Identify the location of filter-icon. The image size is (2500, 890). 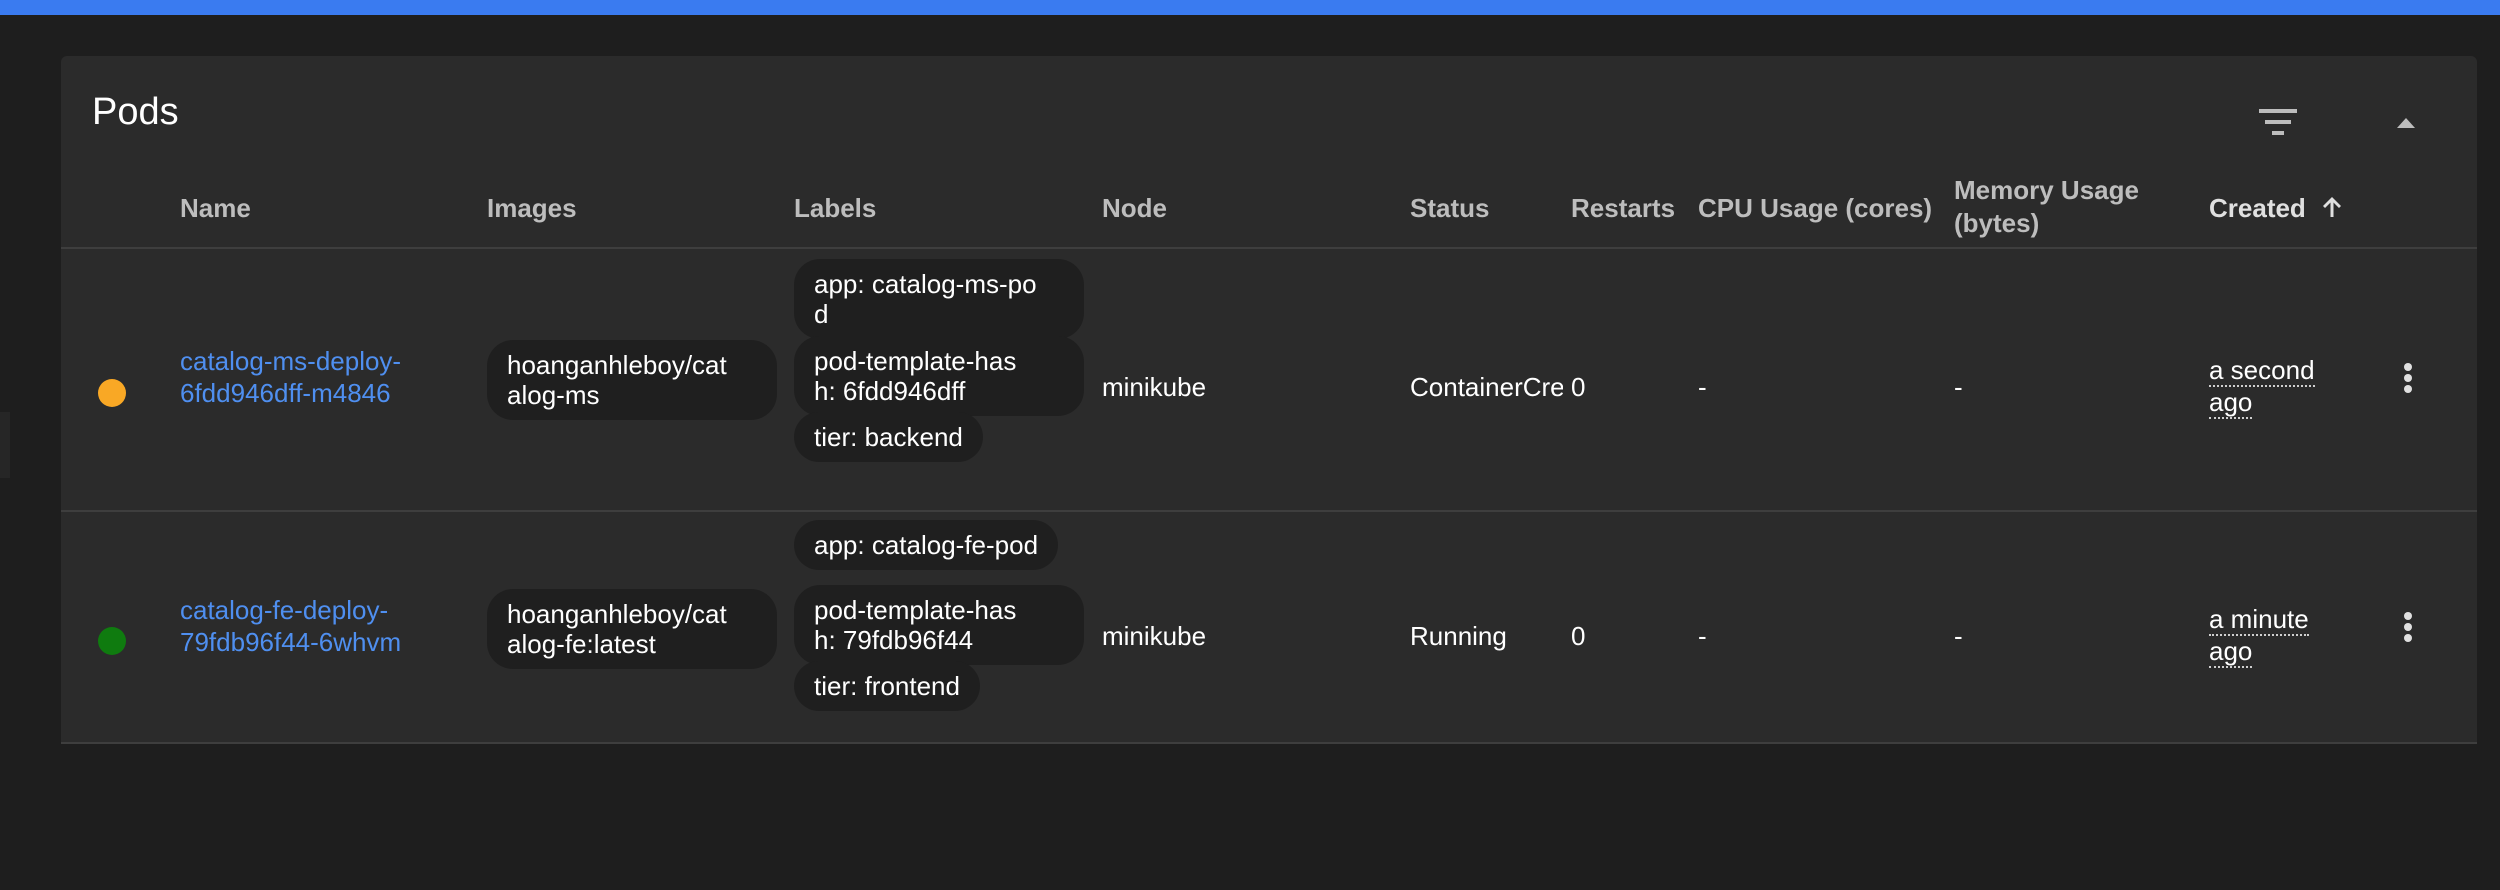
(2278, 122).